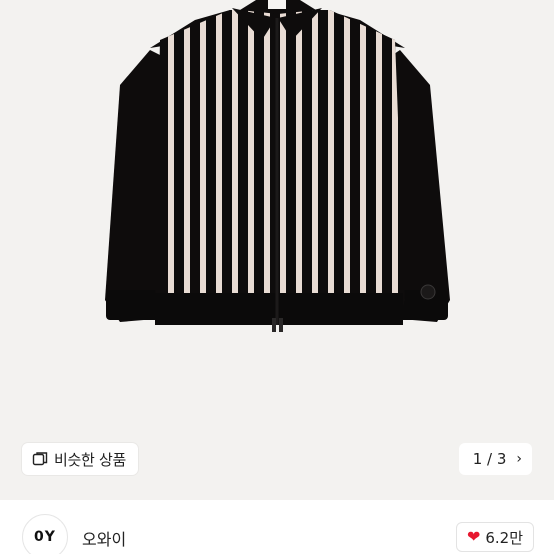 This screenshot has width=554, height=554. Describe the element at coordinates (40, 459) in the screenshot. I see `similar-items-icon` at that location.